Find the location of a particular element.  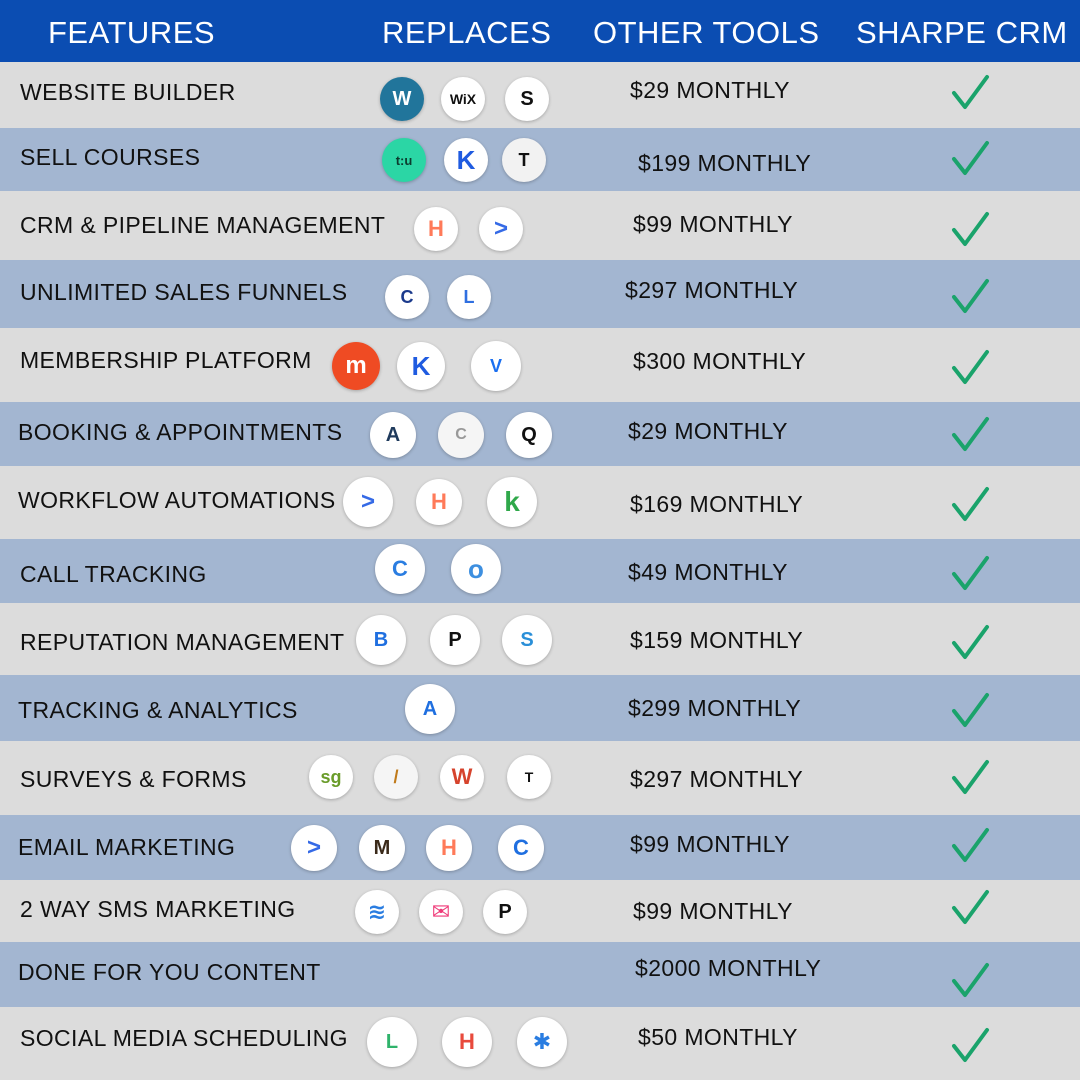

analytics-icon: A is located at coordinates (430, 709).